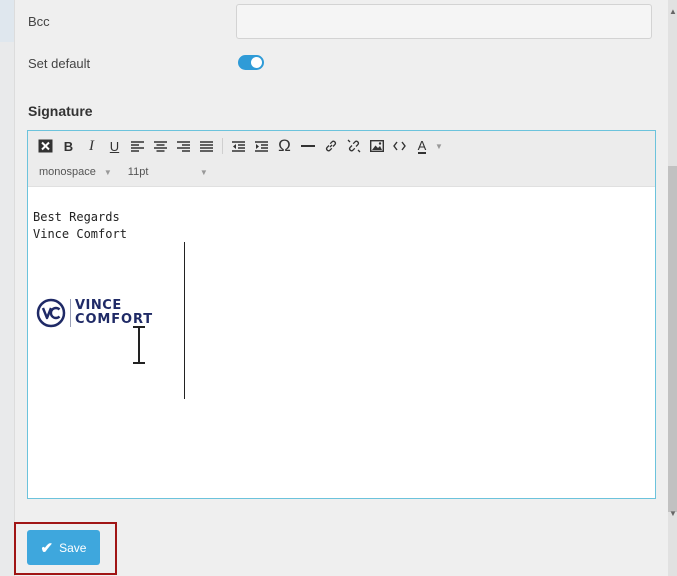 The image size is (677, 576). Describe the element at coordinates (47, 548) in the screenshot. I see `check-icon: ✔` at that location.